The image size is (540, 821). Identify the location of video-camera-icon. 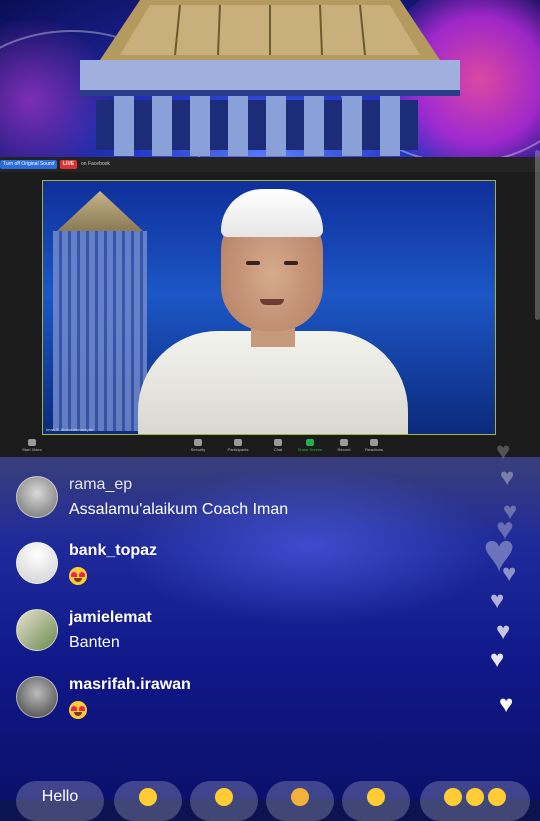
(32, 442).